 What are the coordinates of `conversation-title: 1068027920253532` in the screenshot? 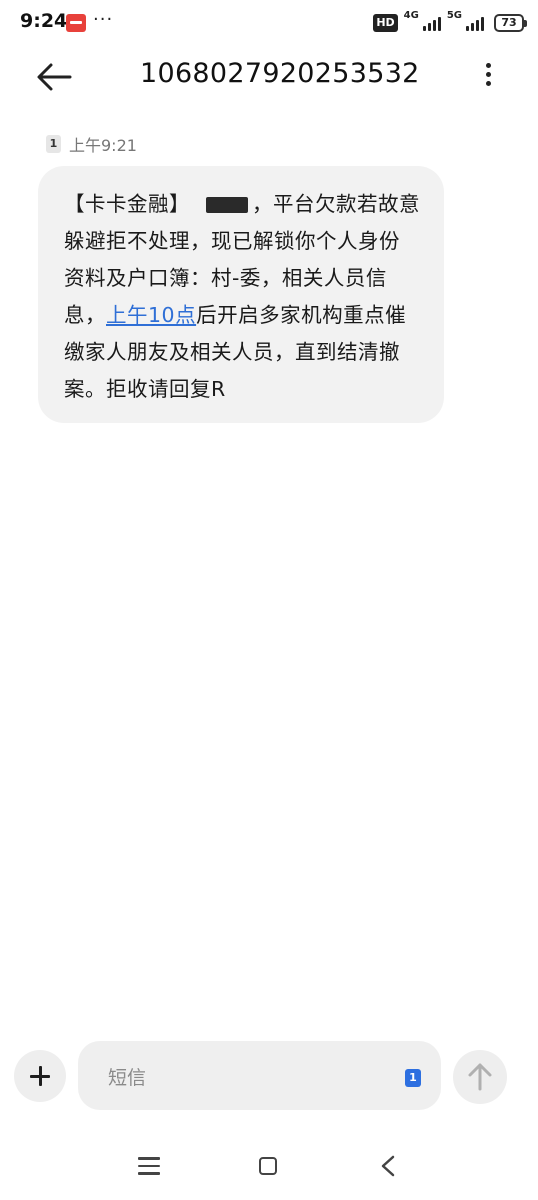 It's located at (280, 73).